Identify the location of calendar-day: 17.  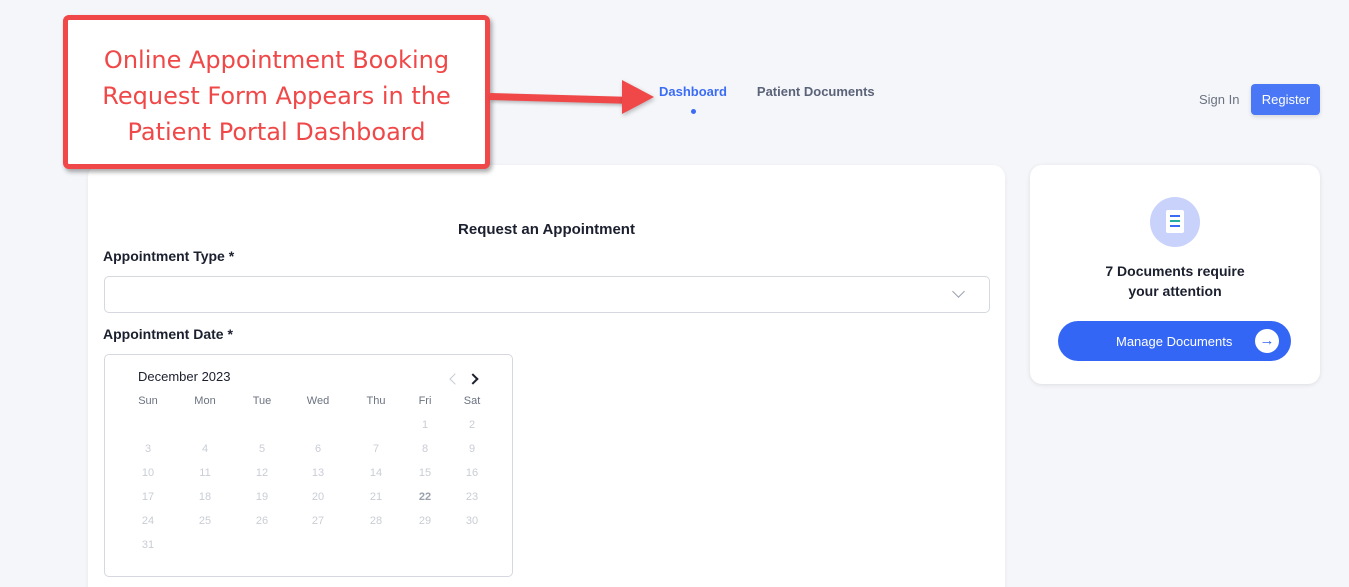
(148, 497).